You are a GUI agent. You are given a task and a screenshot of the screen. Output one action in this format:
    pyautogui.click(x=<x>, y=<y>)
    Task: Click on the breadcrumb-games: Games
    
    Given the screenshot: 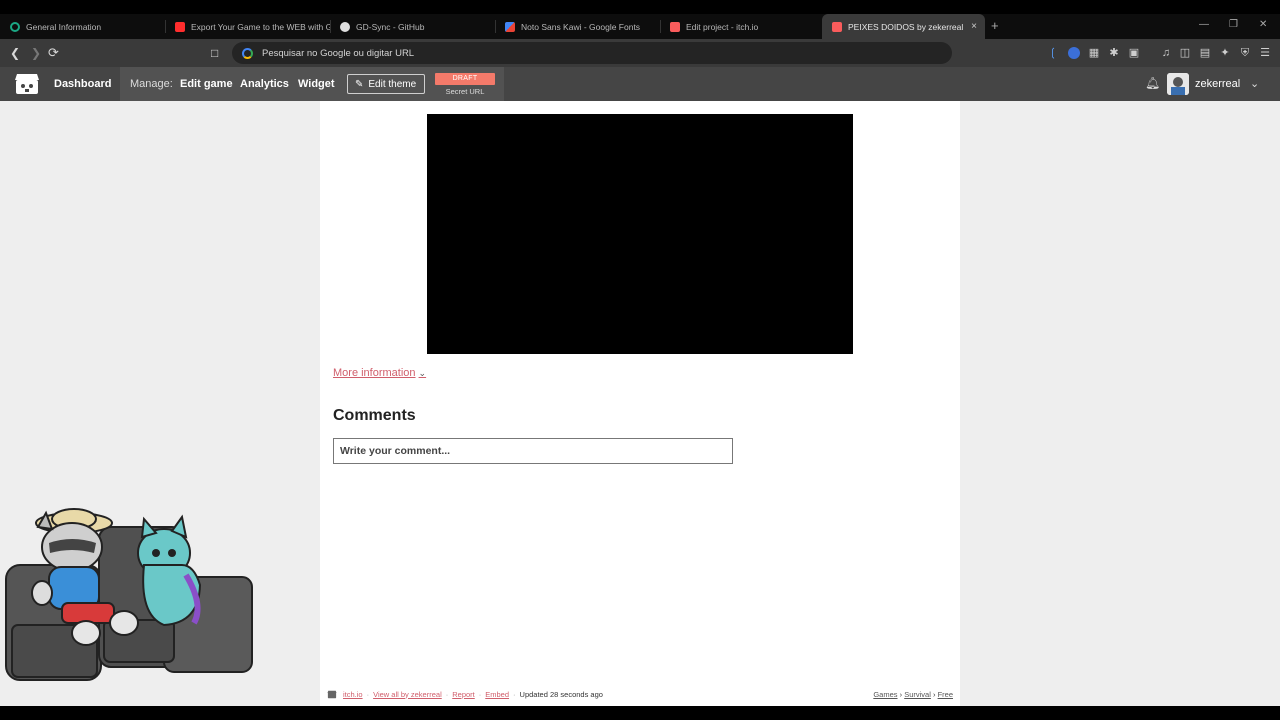 What is the action you would take?
    pyautogui.click(x=885, y=694)
    